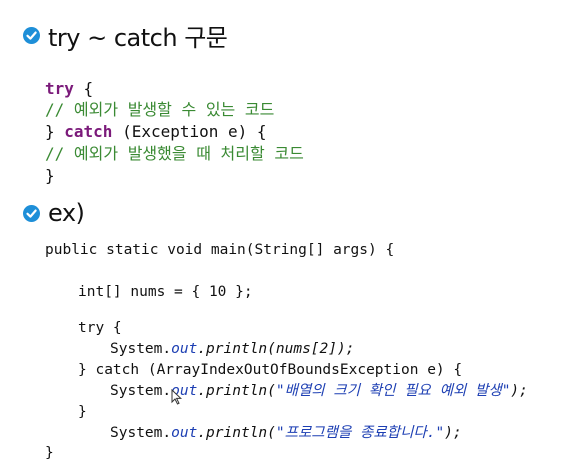  I want to click on section-heading-try-catch: try ~ catch 구문, so click(125, 35).